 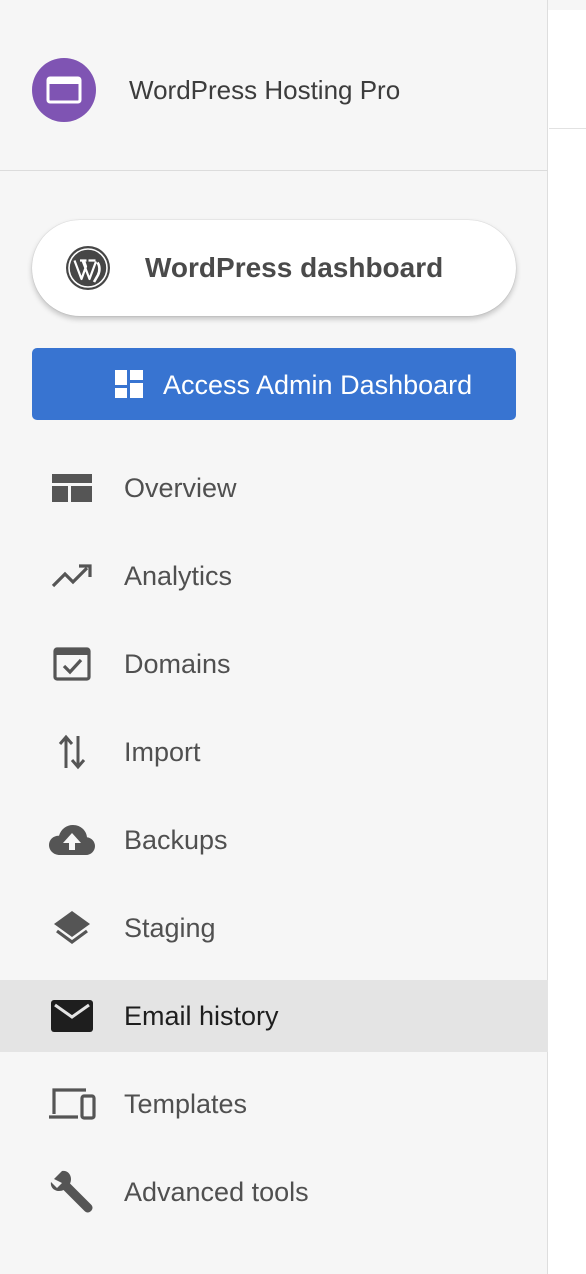 What do you see at coordinates (129, 384) in the screenshot?
I see `dashboard-grid-icon` at bounding box center [129, 384].